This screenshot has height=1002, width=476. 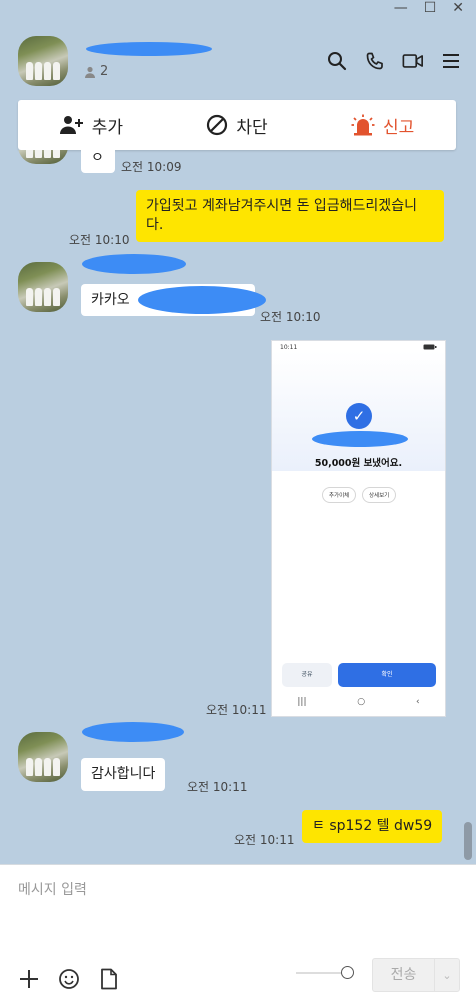 What do you see at coordinates (281, 215) in the screenshot?
I see `message-text: 가입됫고 계좌남겨주시면 돈 입금해드리겠습니다.` at bounding box center [281, 215].